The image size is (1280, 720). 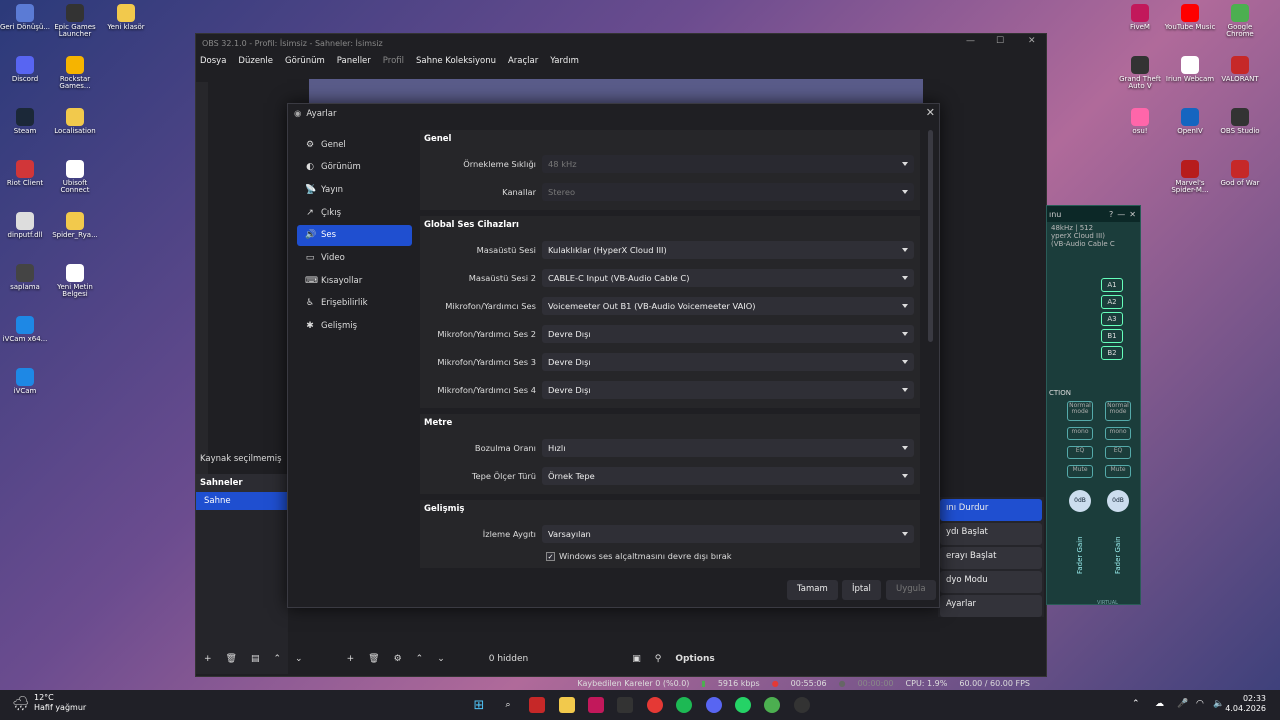 What do you see at coordinates (991, 582) in the screenshot?
I see `control-button: dyo Modu` at bounding box center [991, 582].